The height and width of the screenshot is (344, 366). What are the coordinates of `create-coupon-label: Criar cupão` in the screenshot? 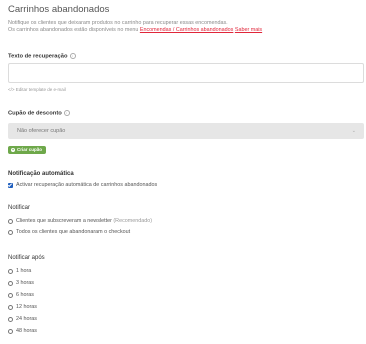 It's located at (30, 149).